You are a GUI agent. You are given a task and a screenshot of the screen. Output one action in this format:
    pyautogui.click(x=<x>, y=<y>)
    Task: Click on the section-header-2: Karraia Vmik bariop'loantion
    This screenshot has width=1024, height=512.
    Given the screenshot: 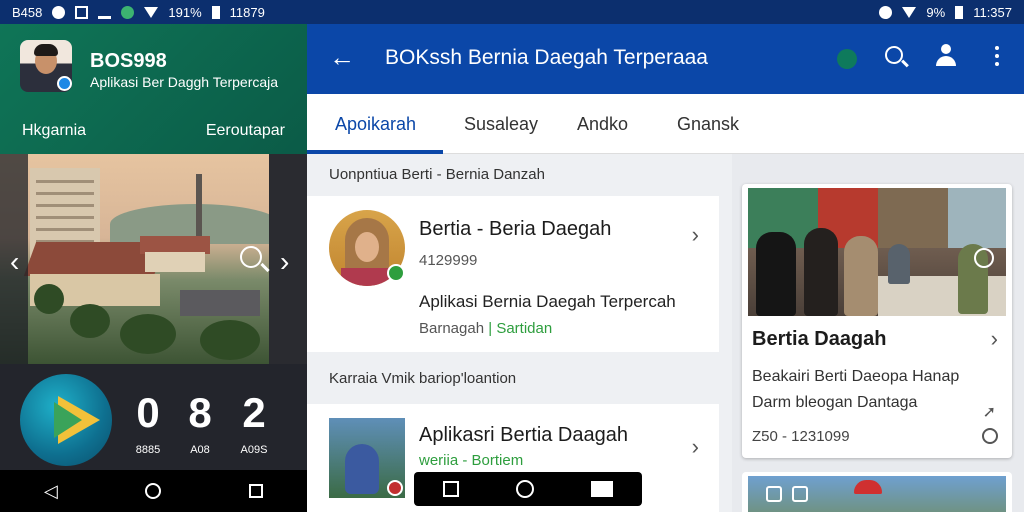 What is the action you would take?
    pyautogui.click(x=423, y=378)
    